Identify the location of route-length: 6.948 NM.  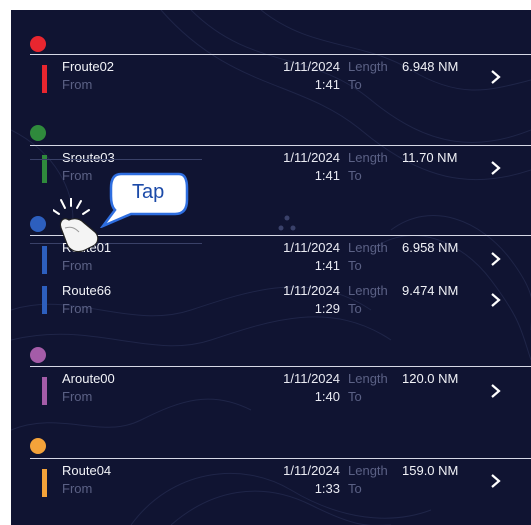
(430, 66).